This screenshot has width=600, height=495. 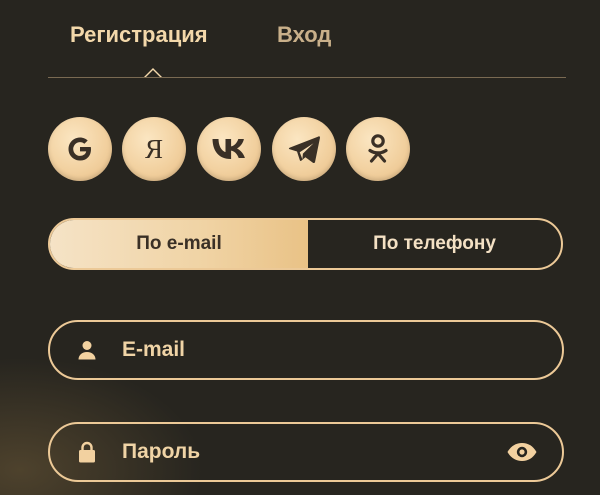 I want to click on google-login-button, so click(x=80, y=149).